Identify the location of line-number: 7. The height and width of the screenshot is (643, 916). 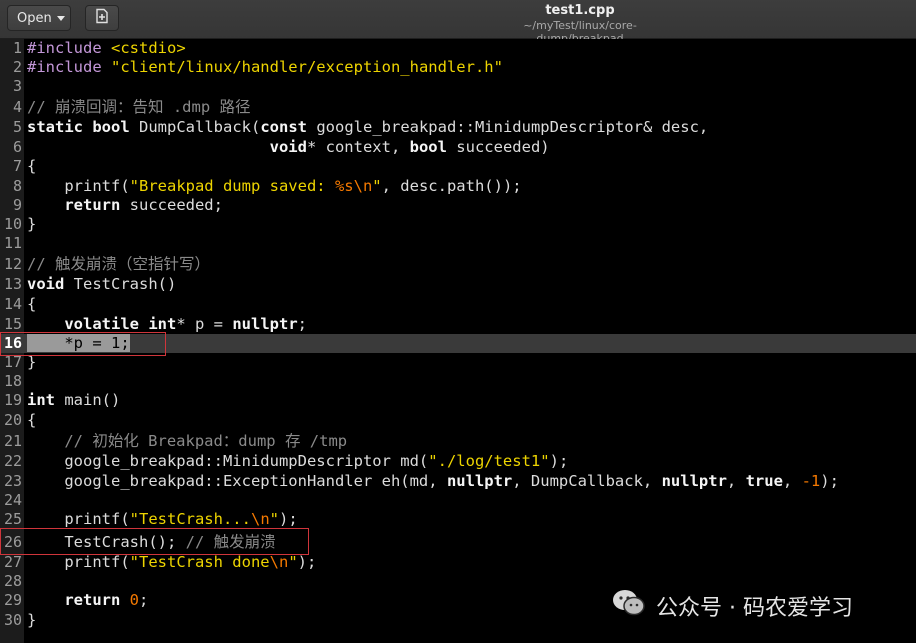
(17, 166).